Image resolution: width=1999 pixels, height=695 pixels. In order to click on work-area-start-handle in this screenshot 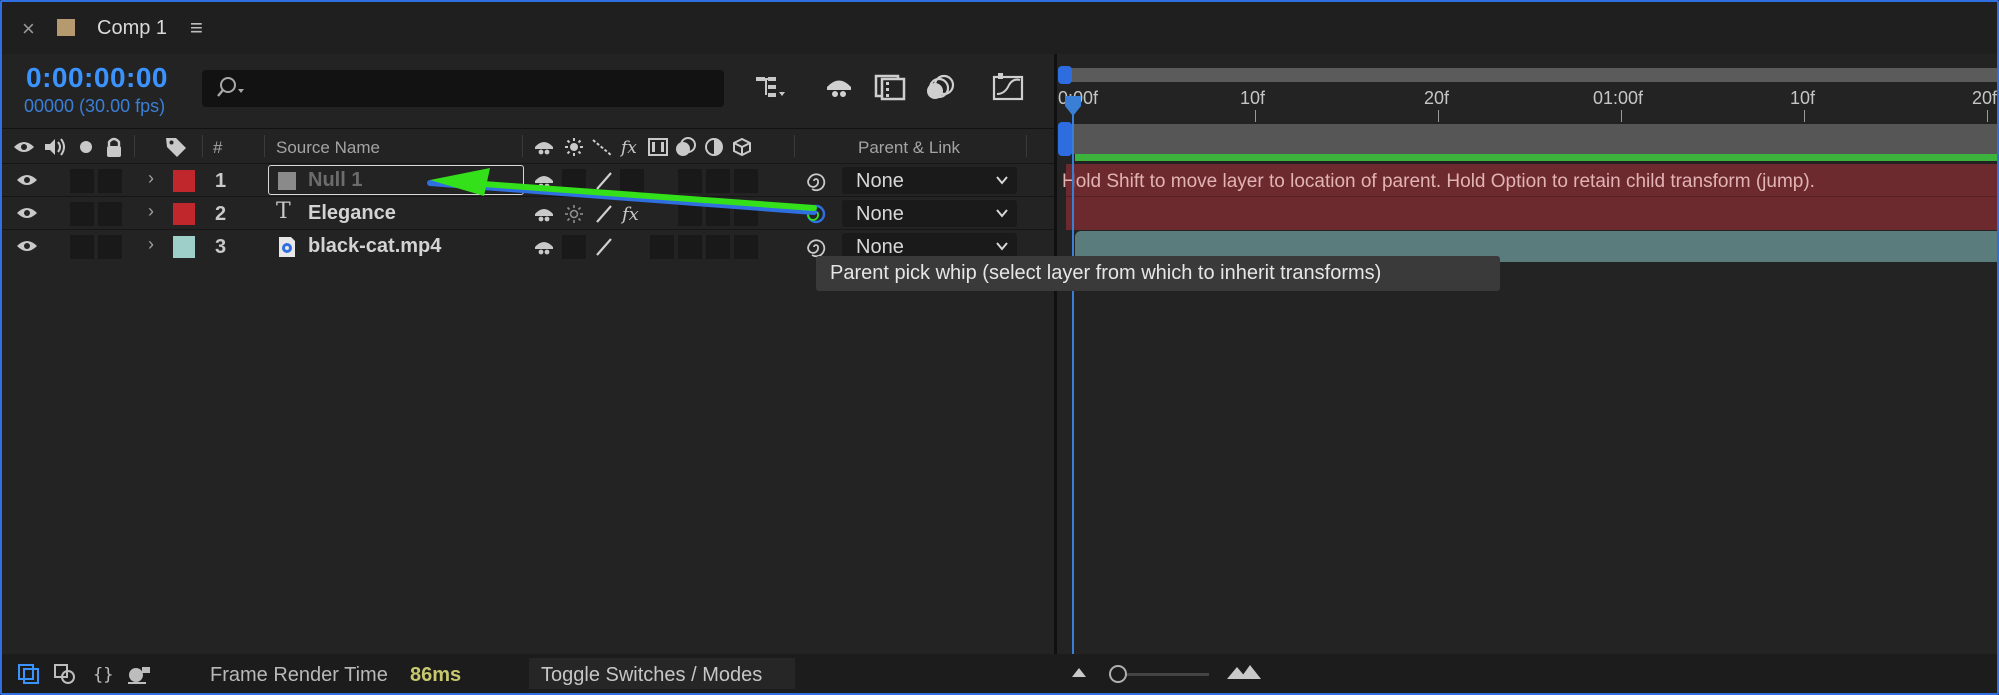, I will do `click(1065, 139)`.